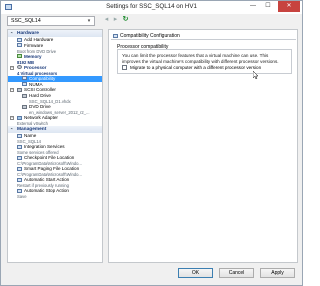 Image resolution: width=320 pixels, height=286 pixels. Describe the element at coordinates (125, 20) in the screenshot. I see `refresh-icon: ↻` at that location.